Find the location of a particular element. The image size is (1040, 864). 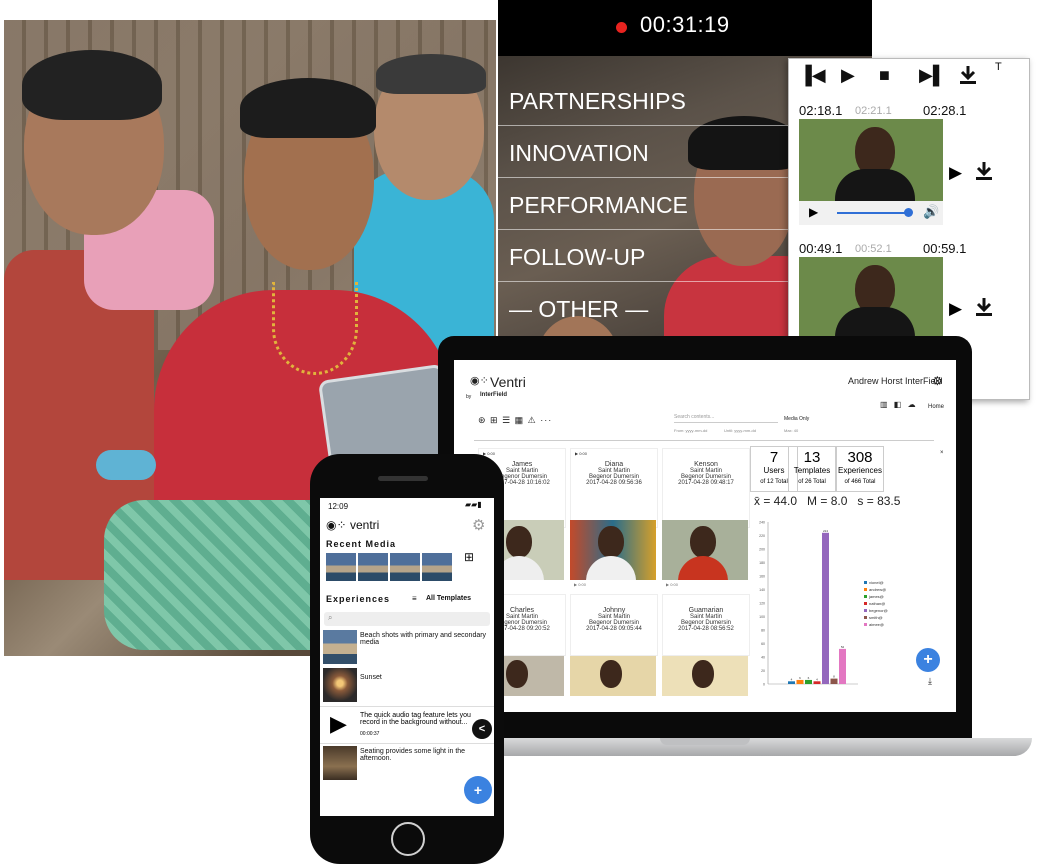

brand-name: InterField is located at coordinates (494, 395).